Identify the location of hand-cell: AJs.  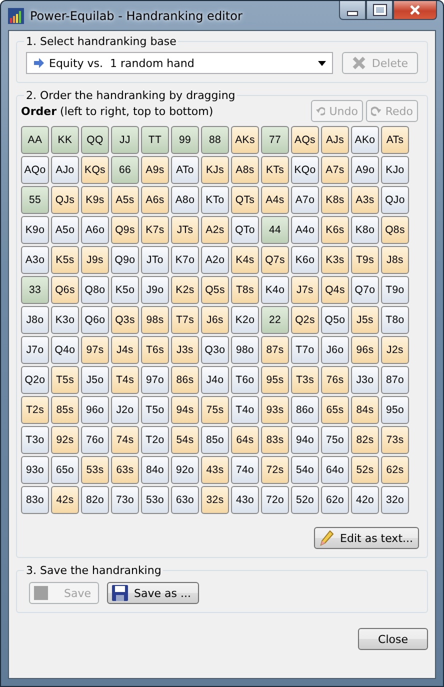
(335, 140).